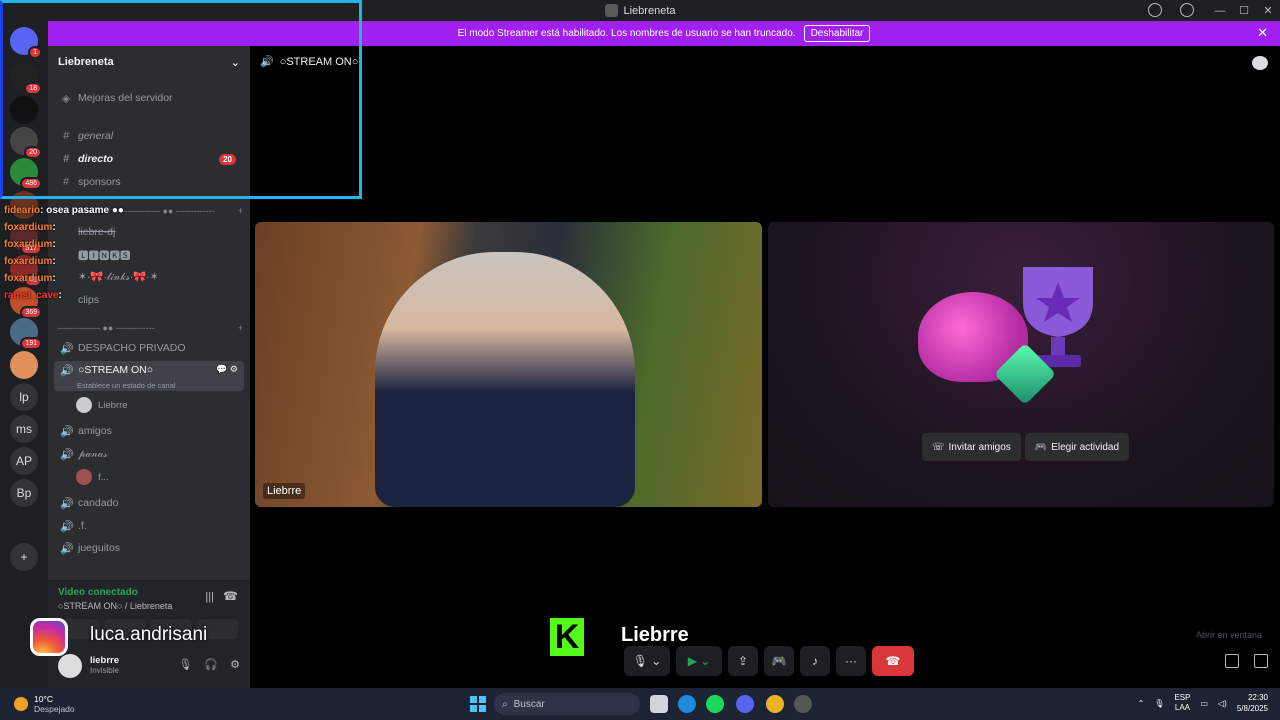 The height and width of the screenshot is (720, 1280). What do you see at coordinates (815, 661) in the screenshot?
I see `soundboard-button: ♪` at bounding box center [815, 661].